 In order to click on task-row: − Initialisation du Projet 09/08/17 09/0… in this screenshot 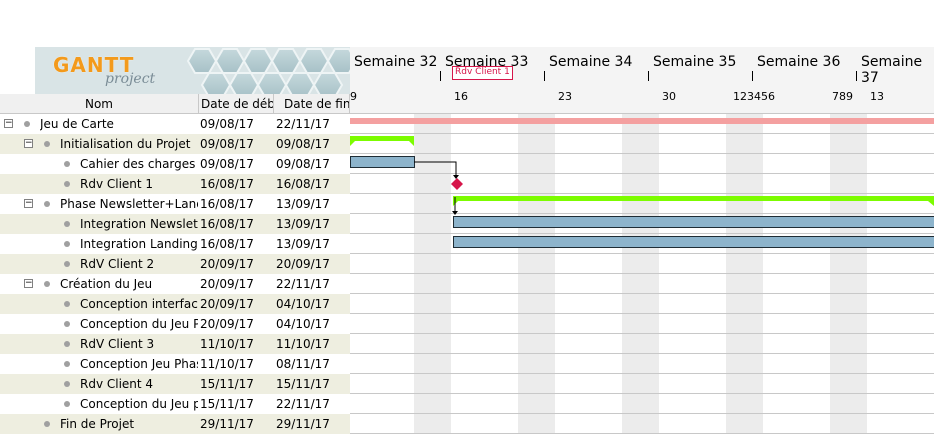, I will do `click(175, 144)`.